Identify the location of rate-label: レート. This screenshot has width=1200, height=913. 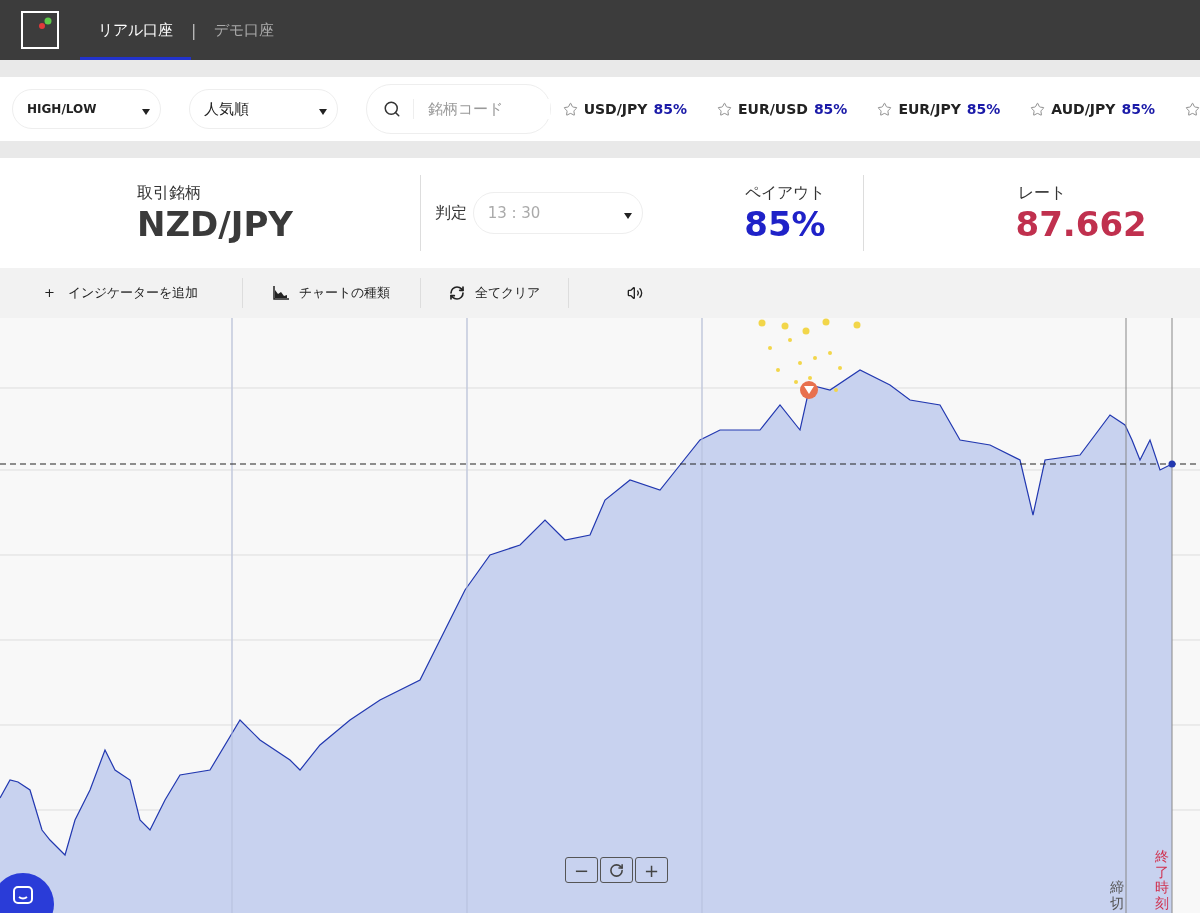
(1041, 193).